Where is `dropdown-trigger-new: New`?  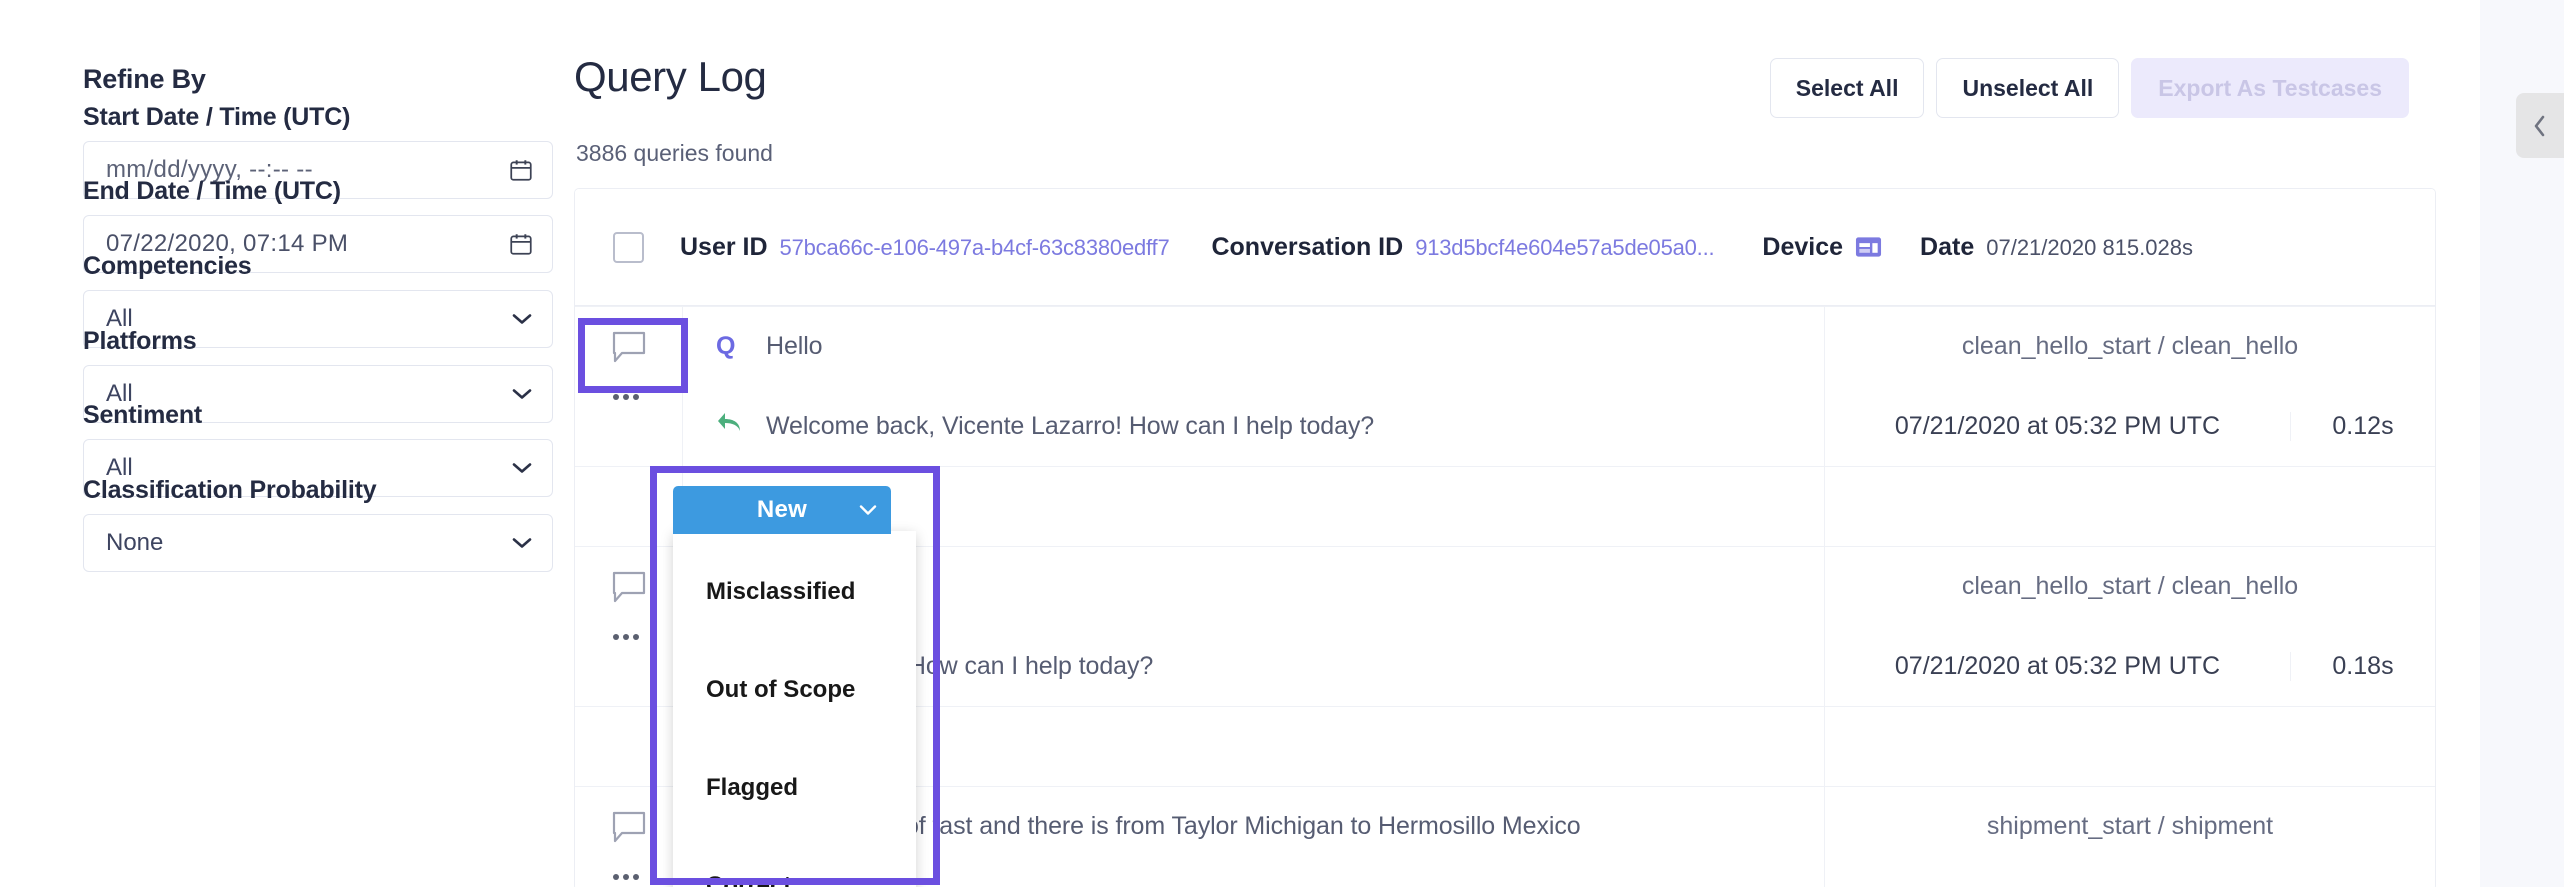 dropdown-trigger-new: New is located at coordinates (782, 510).